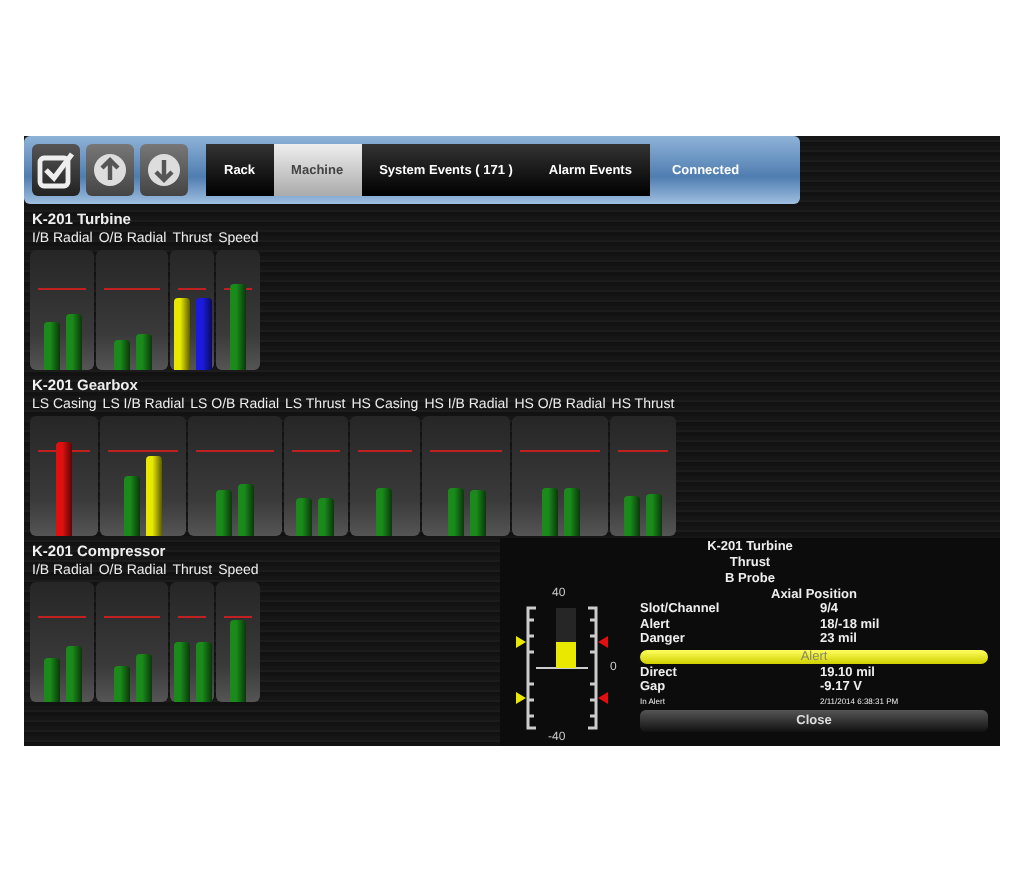 This screenshot has height=882, width=1020. What do you see at coordinates (562, 668) in the screenshot?
I see `scale-gauge-drawing` at bounding box center [562, 668].